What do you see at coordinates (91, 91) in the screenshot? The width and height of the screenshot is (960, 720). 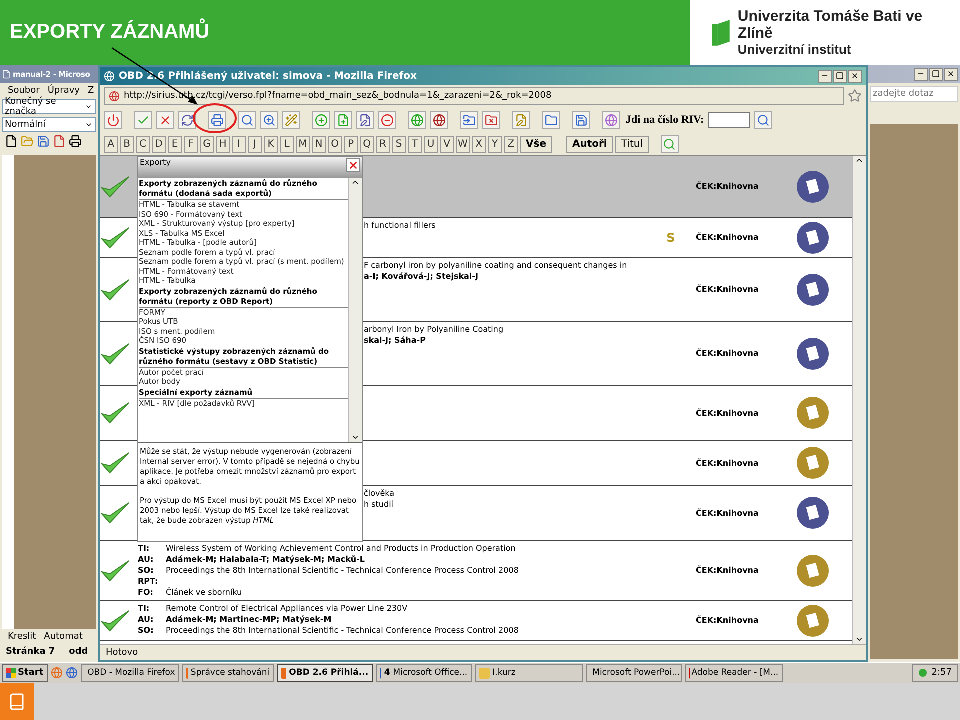 I see `menu-item: Z` at bounding box center [91, 91].